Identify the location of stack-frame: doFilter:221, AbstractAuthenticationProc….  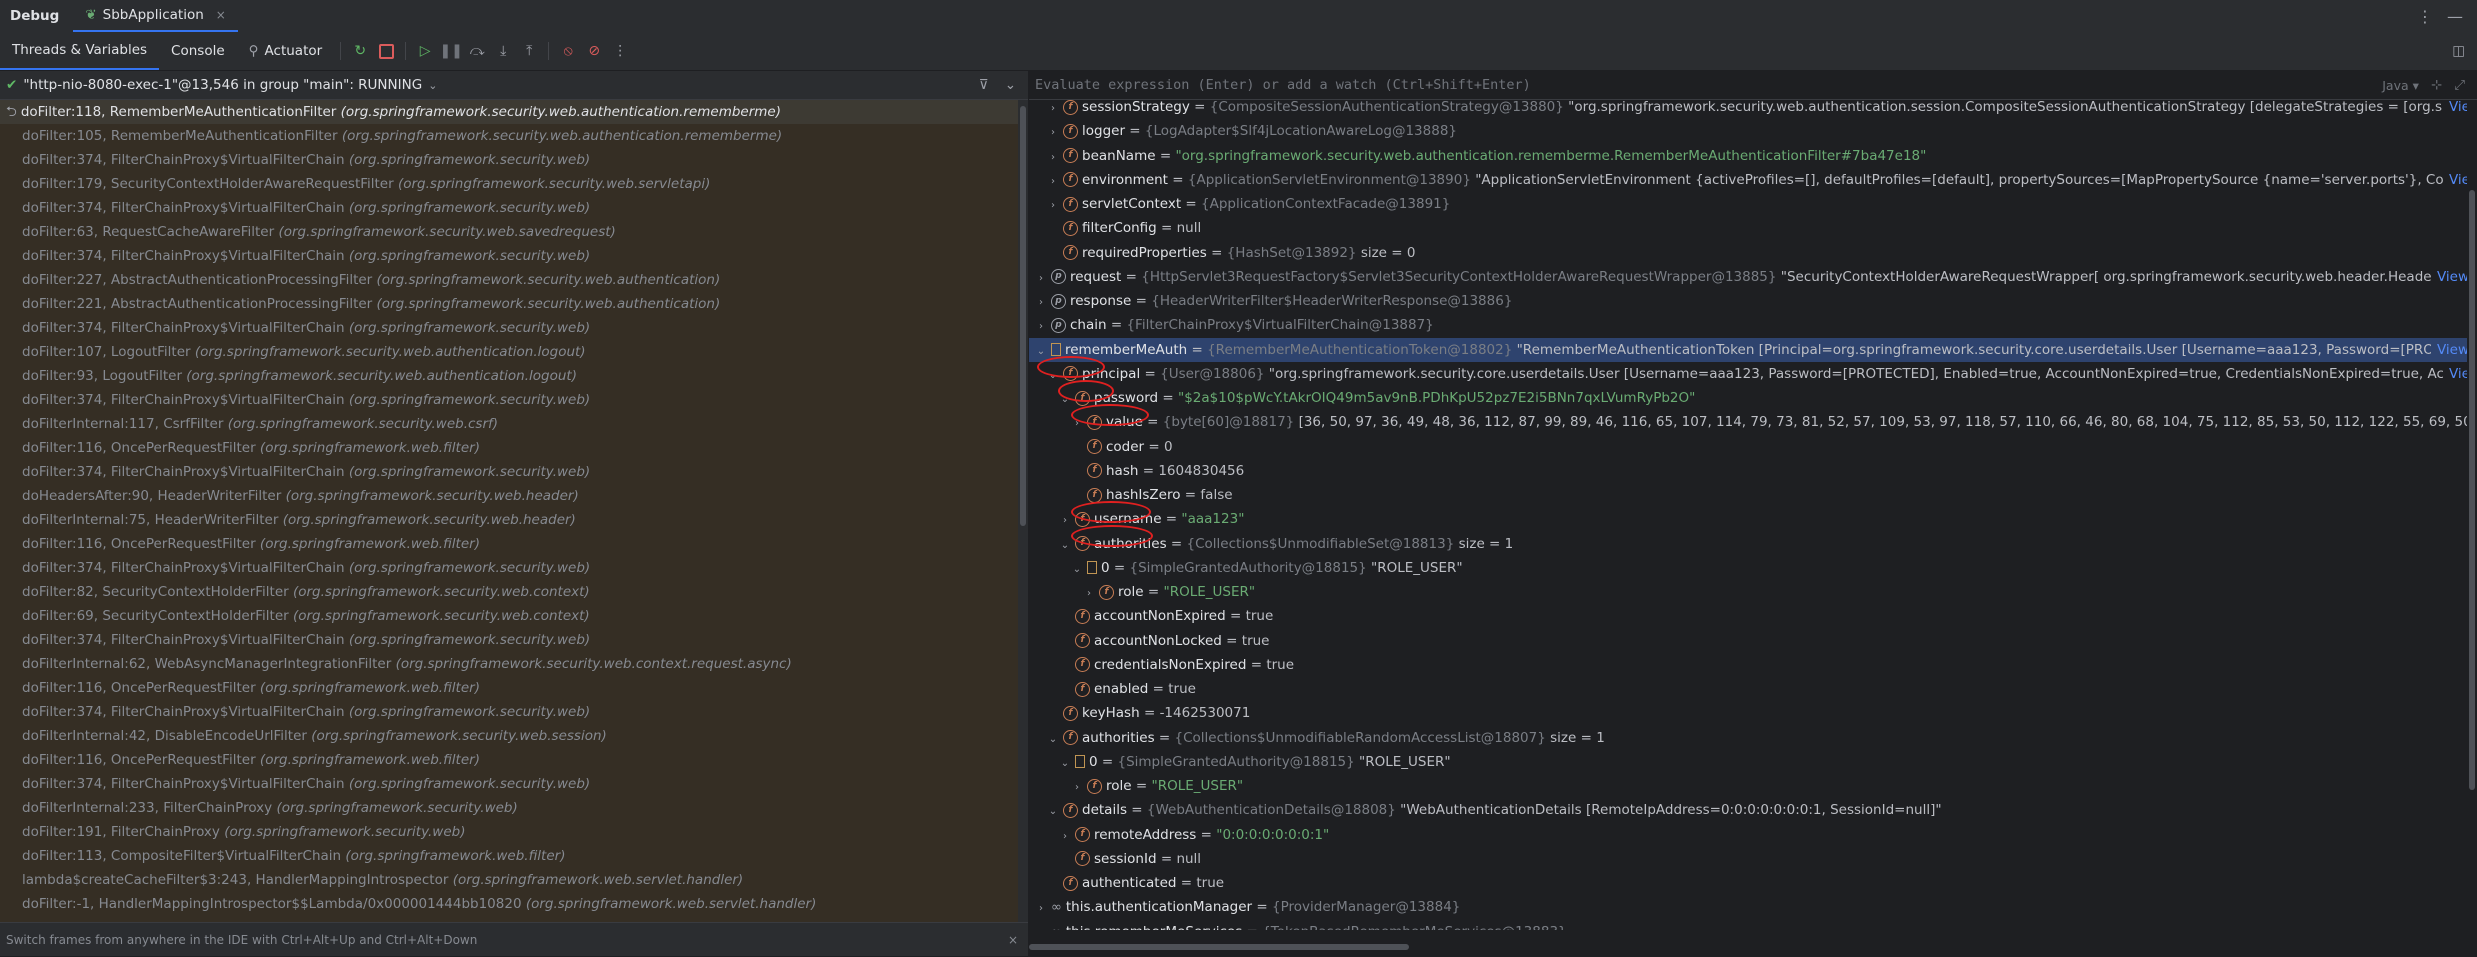
(509, 304).